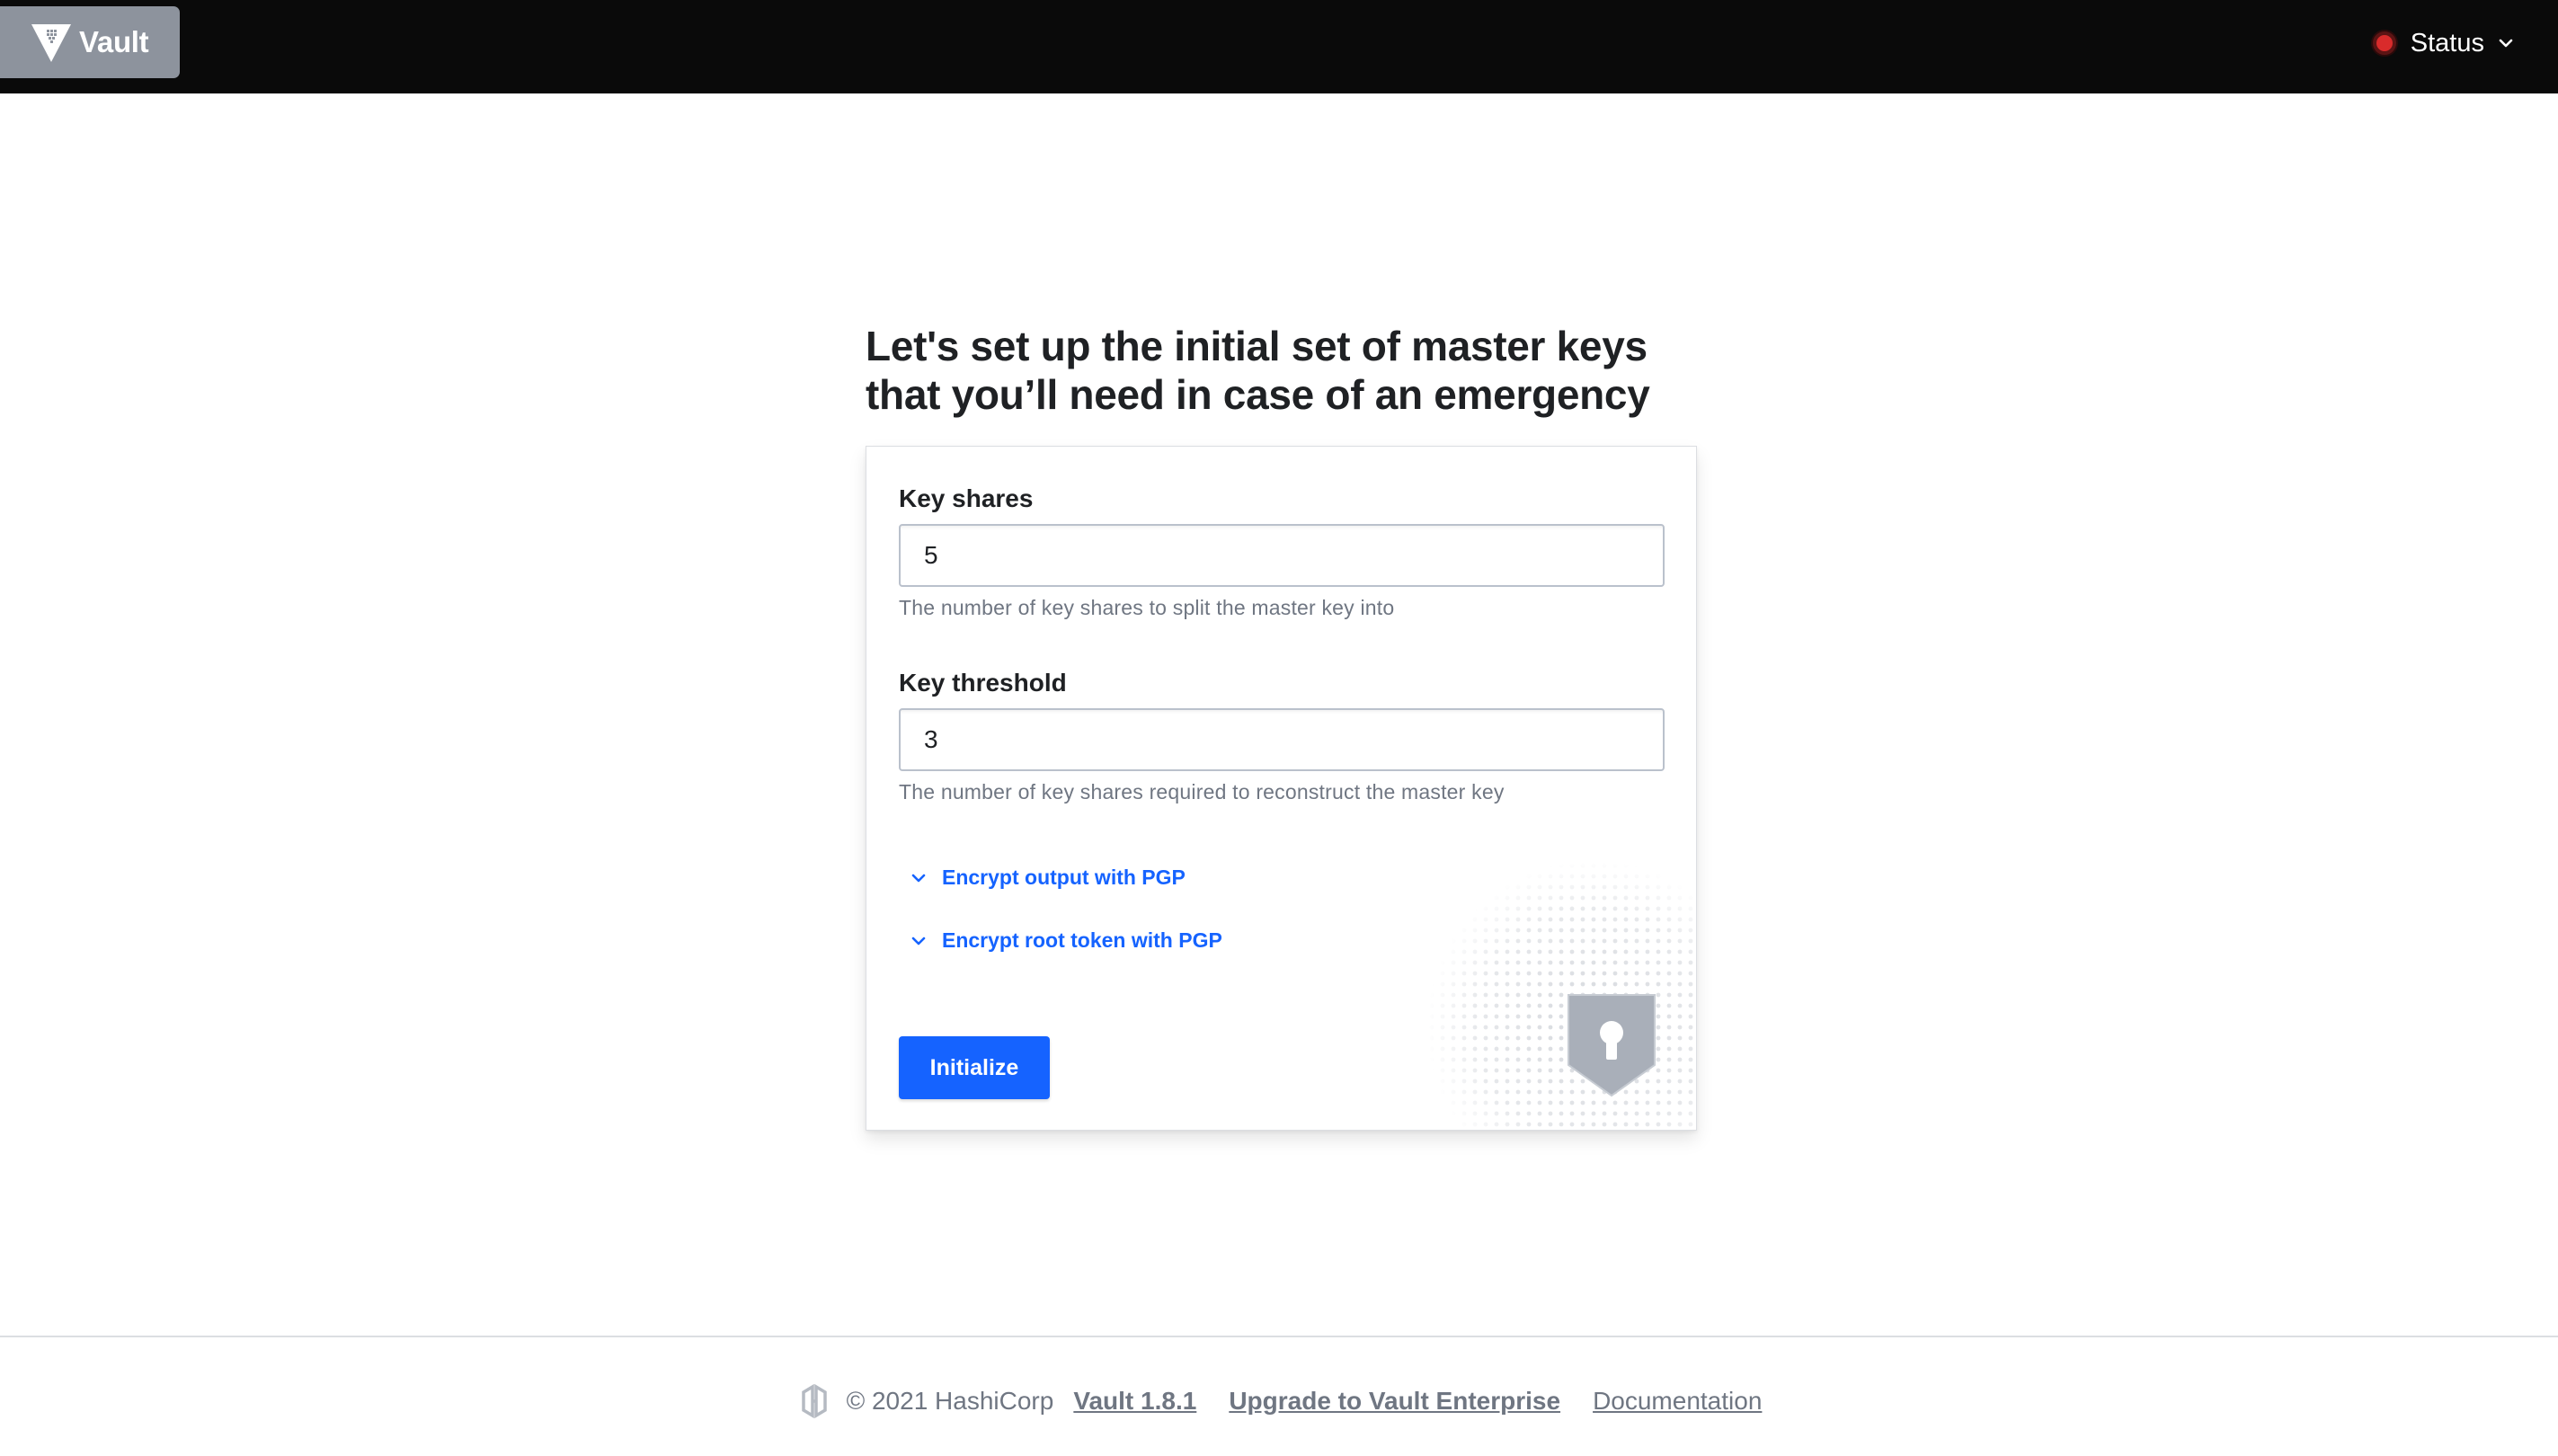 The image size is (2558, 1456). What do you see at coordinates (1282, 739) in the screenshot?
I see `key-threshold-input` at bounding box center [1282, 739].